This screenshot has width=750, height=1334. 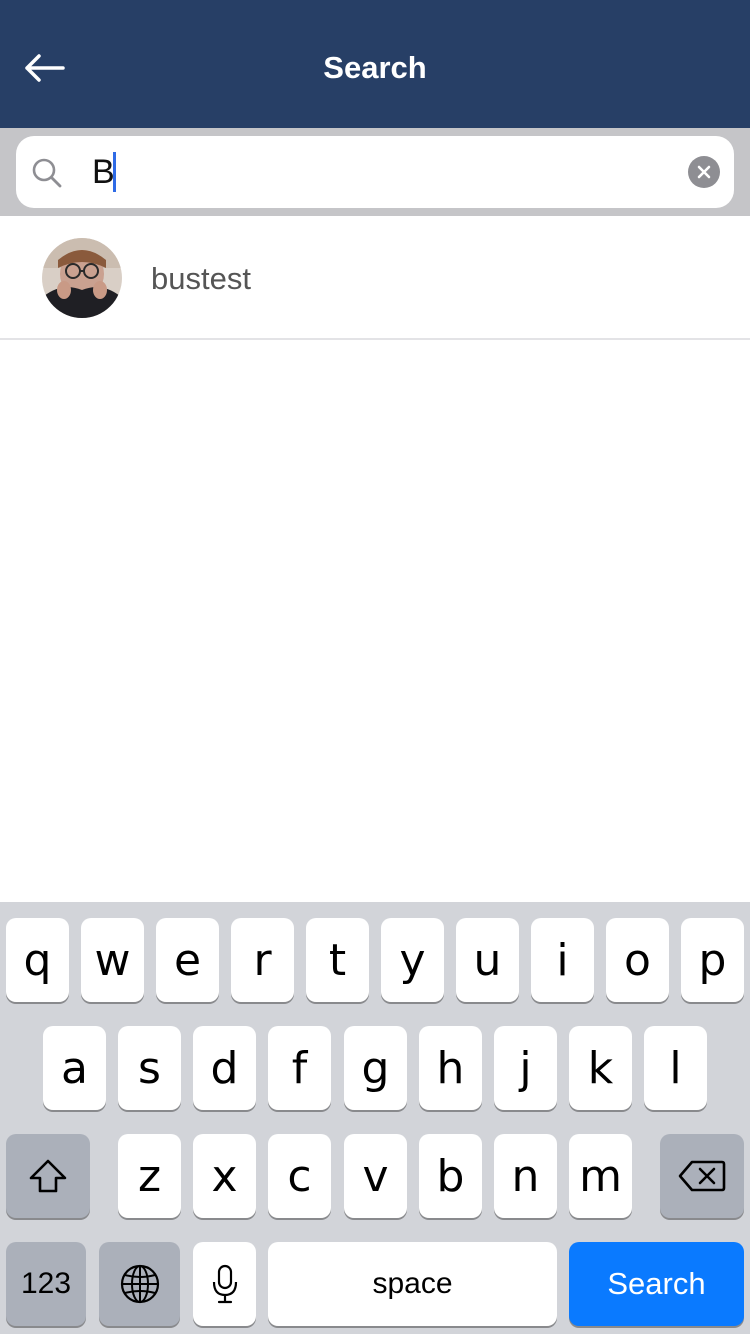 I want to click on shift-key, so click(x=48, y=1176).